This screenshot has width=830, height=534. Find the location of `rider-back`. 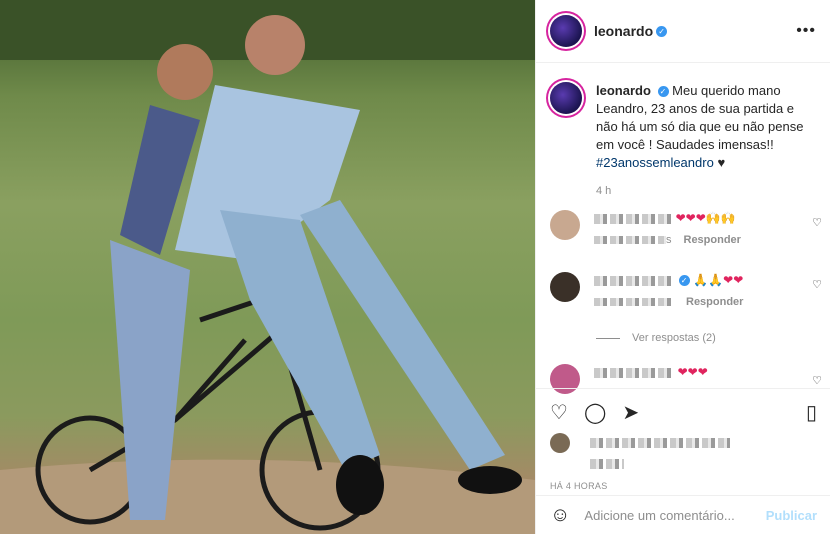

rider-back is located at coordinates (161, 282).